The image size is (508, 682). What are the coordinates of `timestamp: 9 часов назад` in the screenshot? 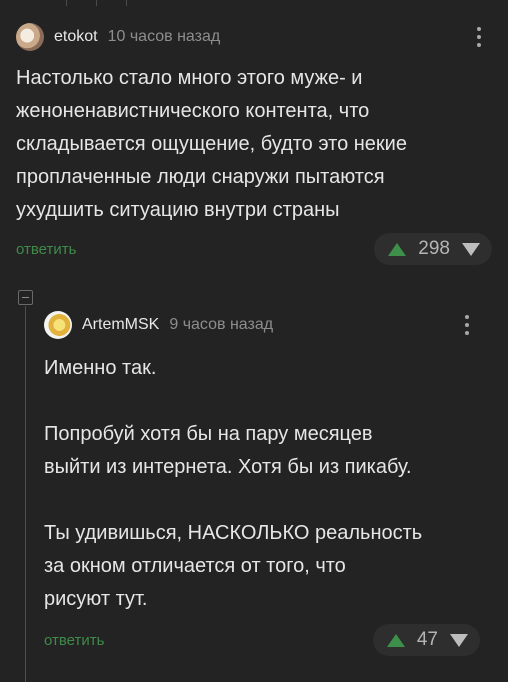 It's located at (221, 325).